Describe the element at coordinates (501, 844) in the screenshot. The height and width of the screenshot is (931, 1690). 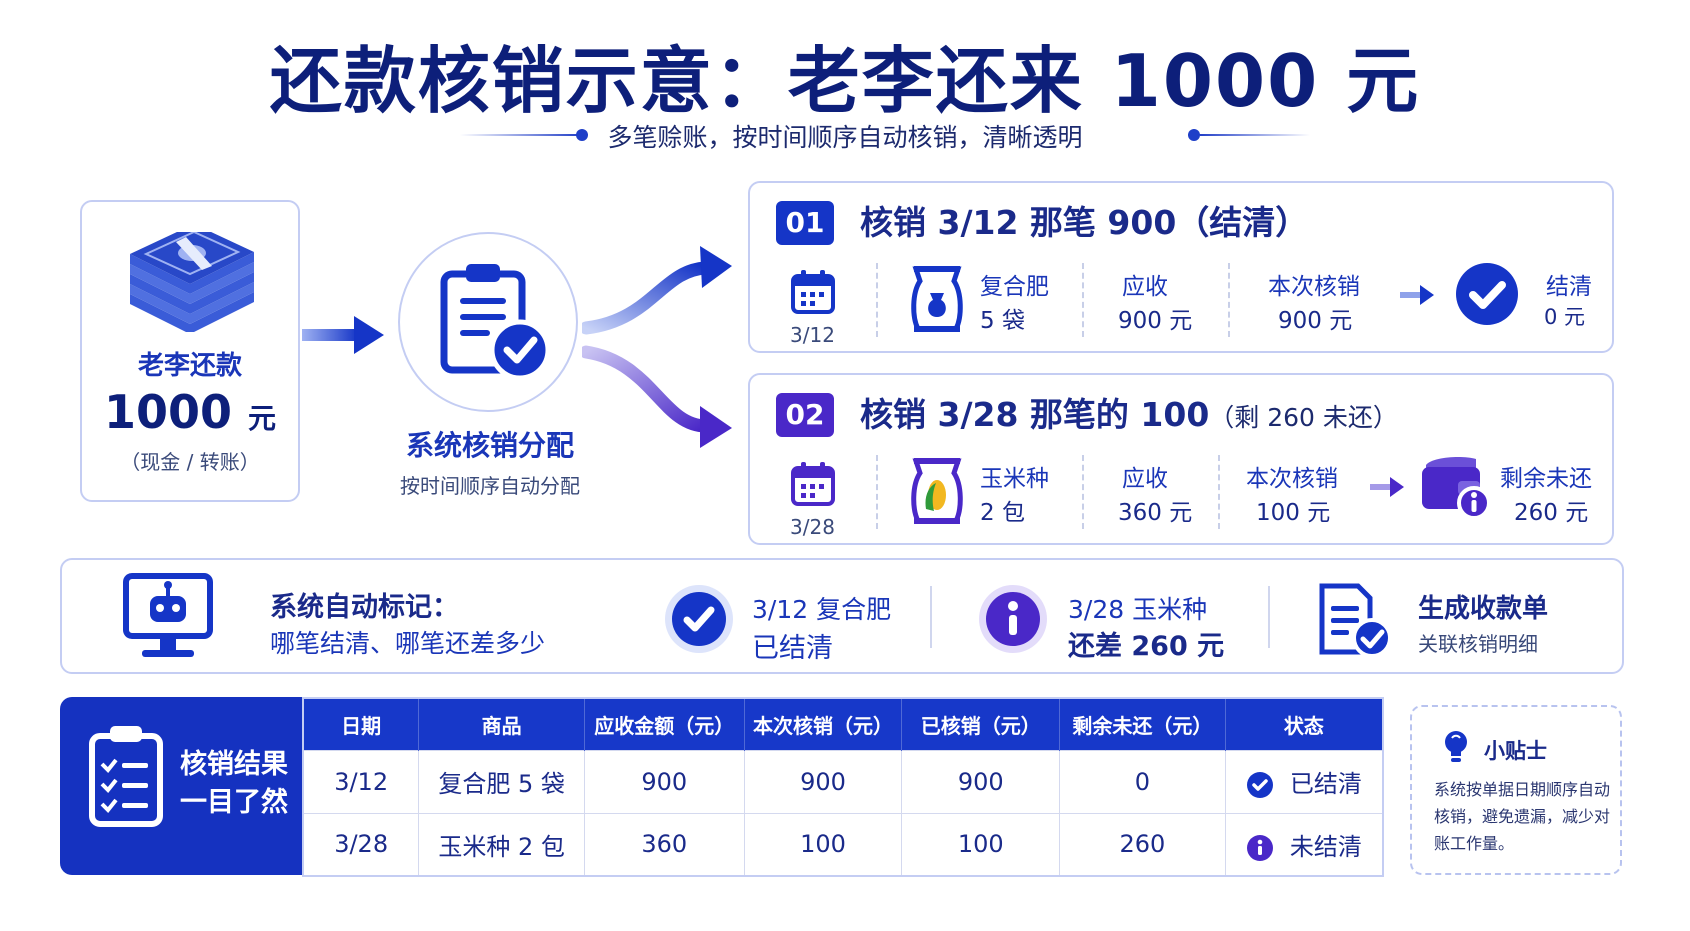
I see `cell-product: 玉米种 2 包` at that location.